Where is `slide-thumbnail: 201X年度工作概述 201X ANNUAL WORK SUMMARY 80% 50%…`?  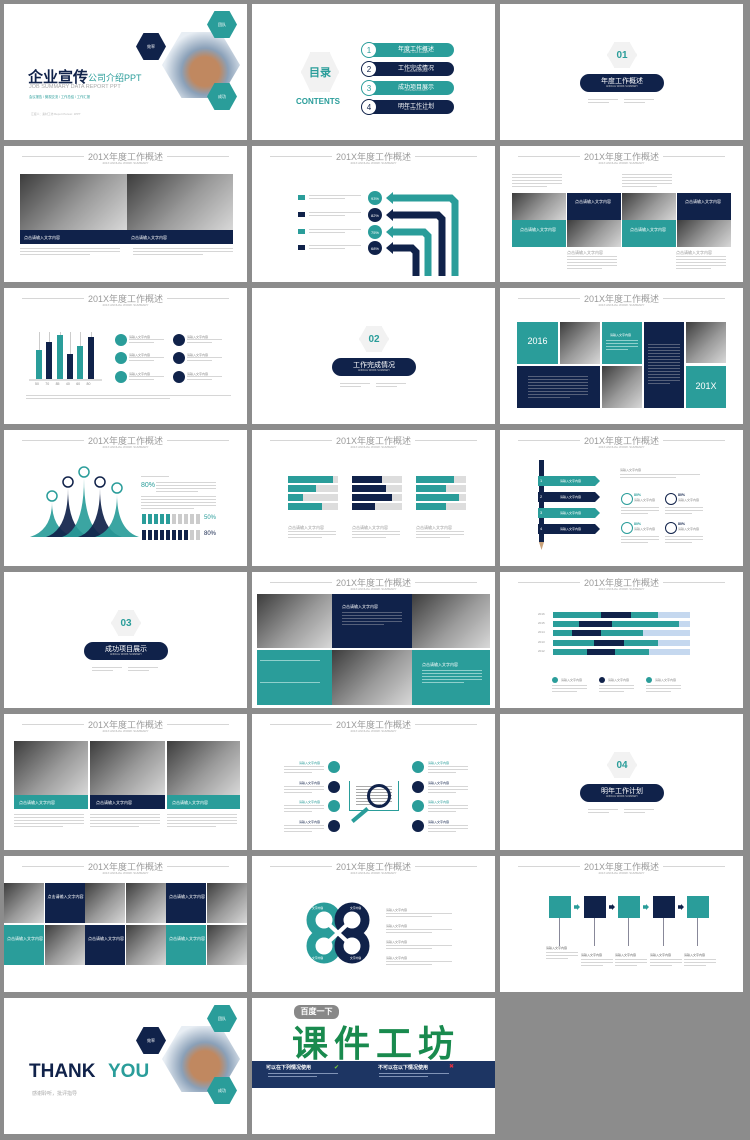 slide-thumbnail: 201X年度工作概述 201X ANNUAL WORK SUMMARY 80% 50%… is located at coordinates (125, 498).